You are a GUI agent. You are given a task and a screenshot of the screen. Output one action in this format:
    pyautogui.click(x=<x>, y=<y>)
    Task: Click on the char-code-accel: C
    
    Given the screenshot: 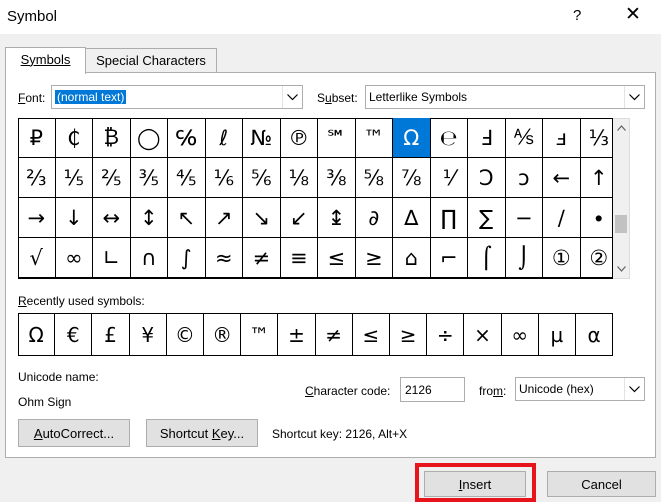 What is the action you would take?
    pyautogui.click(x=309, y=391)
    